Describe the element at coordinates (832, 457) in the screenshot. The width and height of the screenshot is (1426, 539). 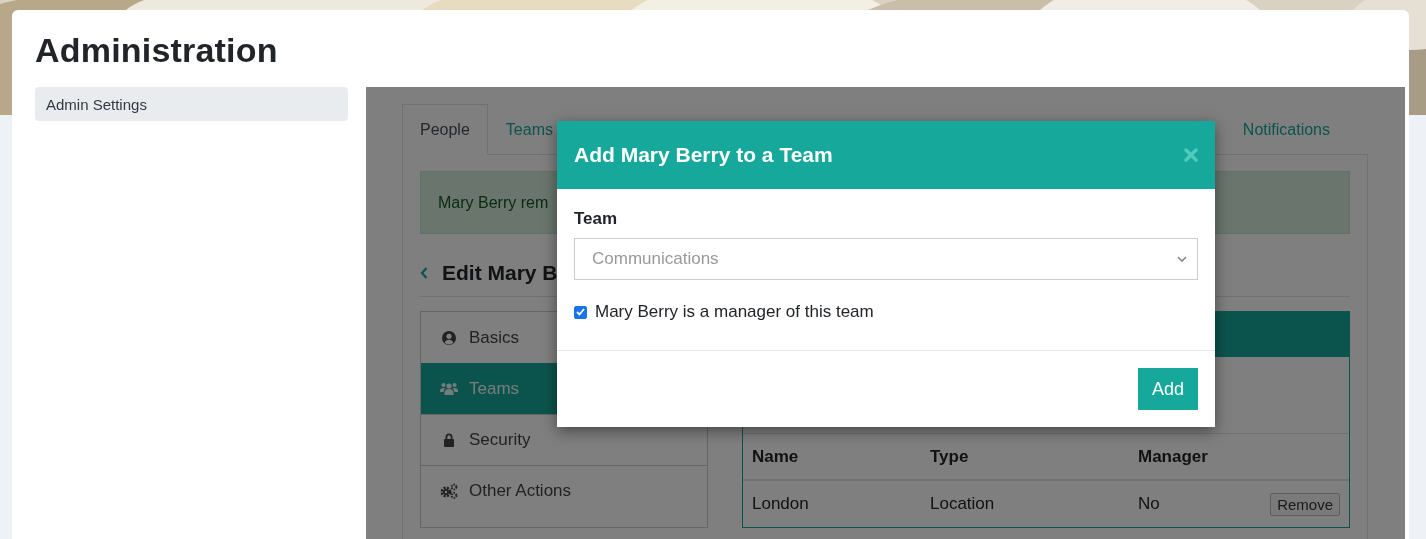
I see `column-header: Name` at that location.